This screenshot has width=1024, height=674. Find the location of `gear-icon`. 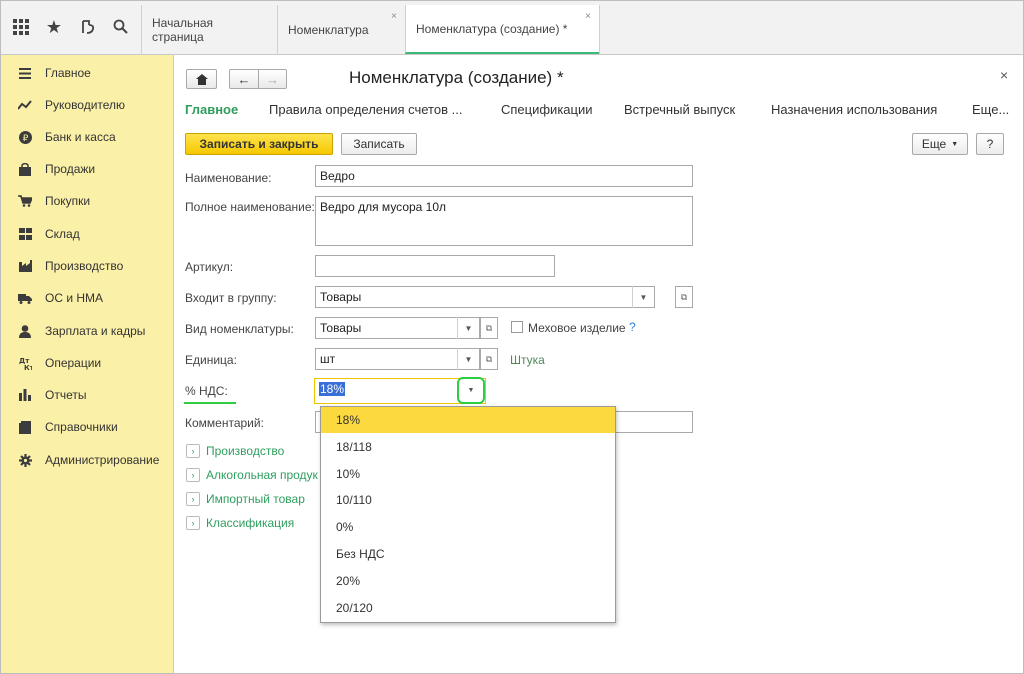

gear-icon is located at coordinates (25, 460).